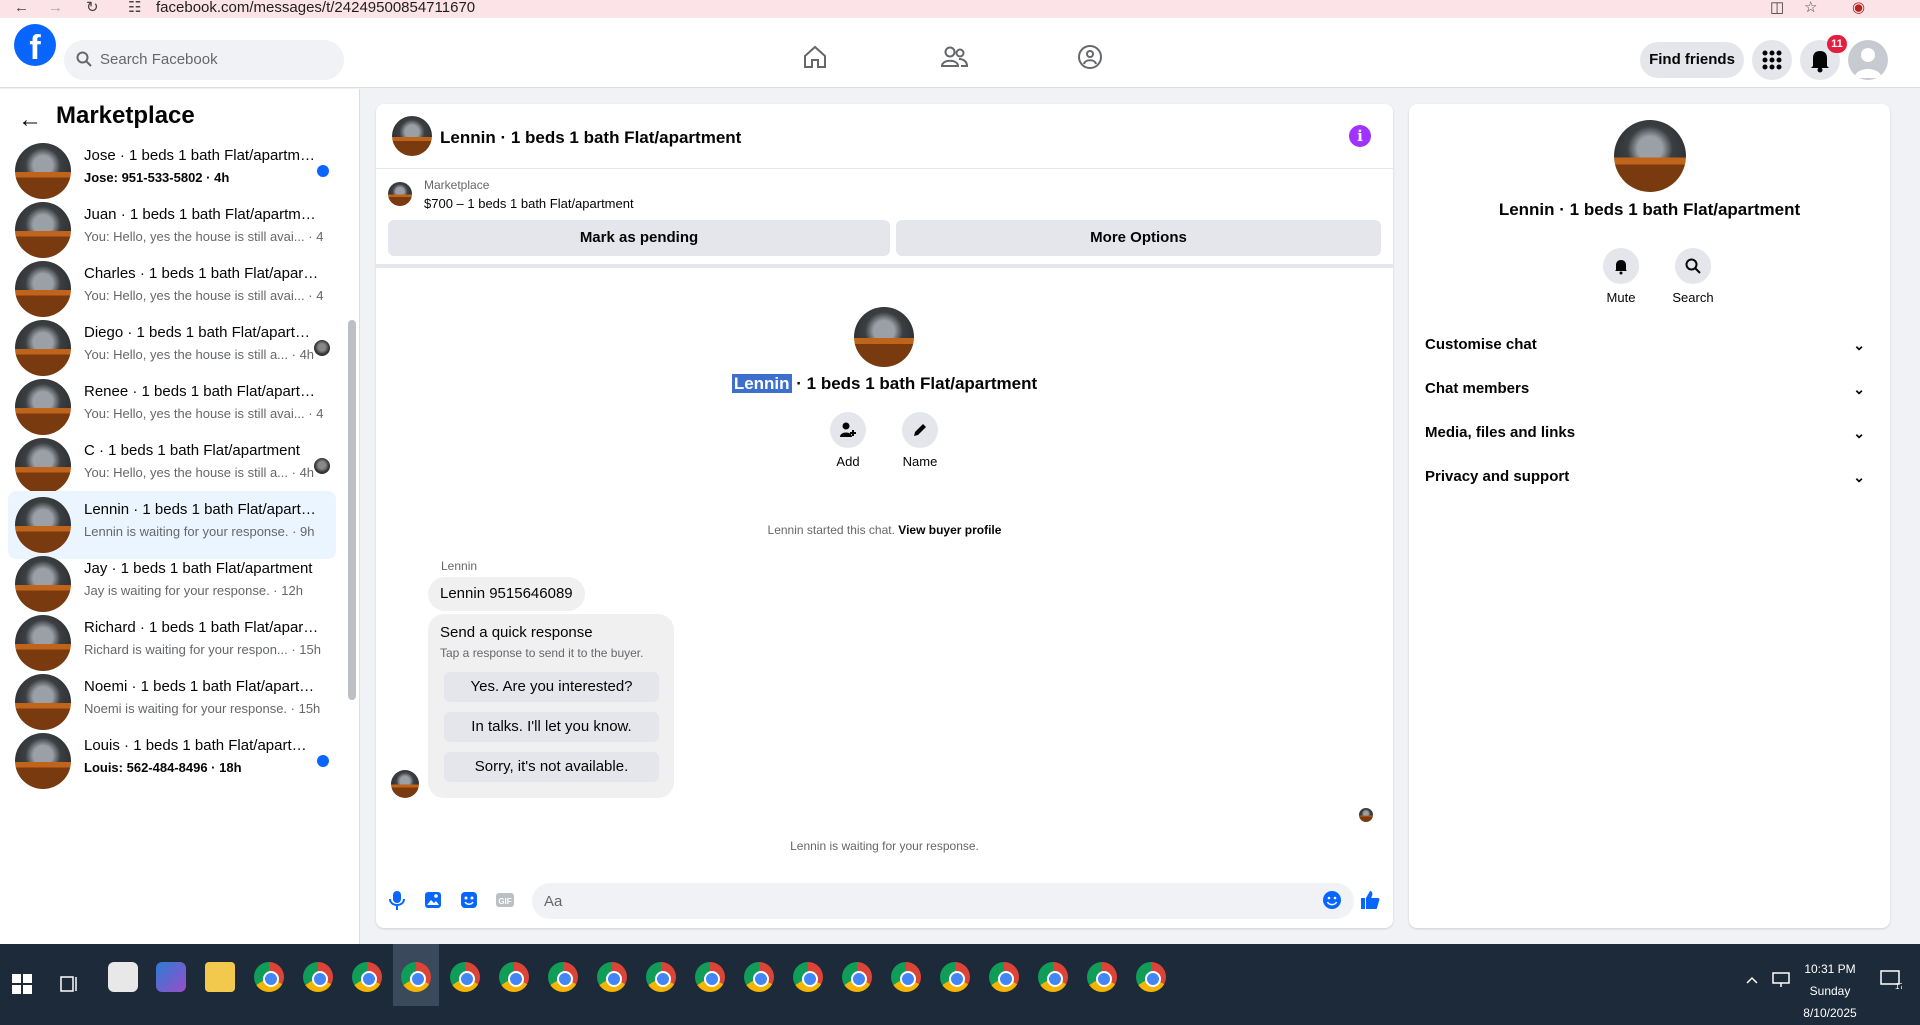 The width and height of the screenshot is (1920, 1025). Describe the element at coordinates (1891, 980) in the screenshot. I see `notification-center-icon: 17` at that location.